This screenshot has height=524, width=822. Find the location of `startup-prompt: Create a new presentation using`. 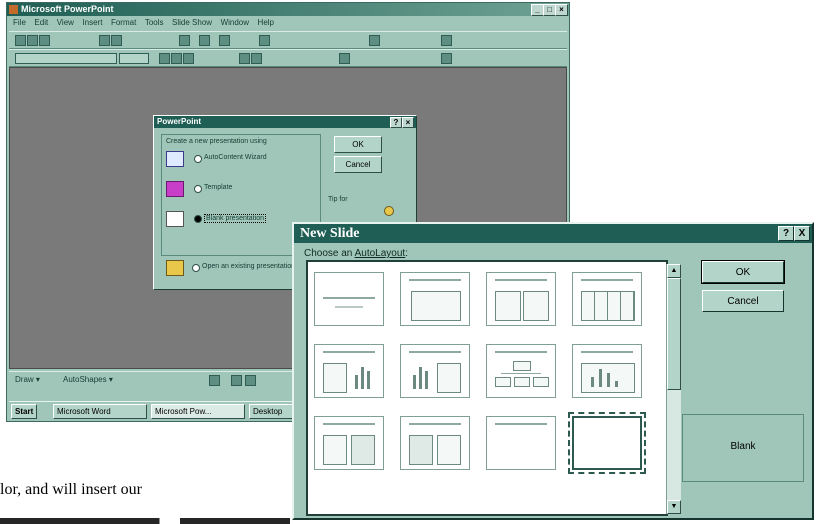

startup-prompt: Create a new presentation using is located at coordinates (216, 141).